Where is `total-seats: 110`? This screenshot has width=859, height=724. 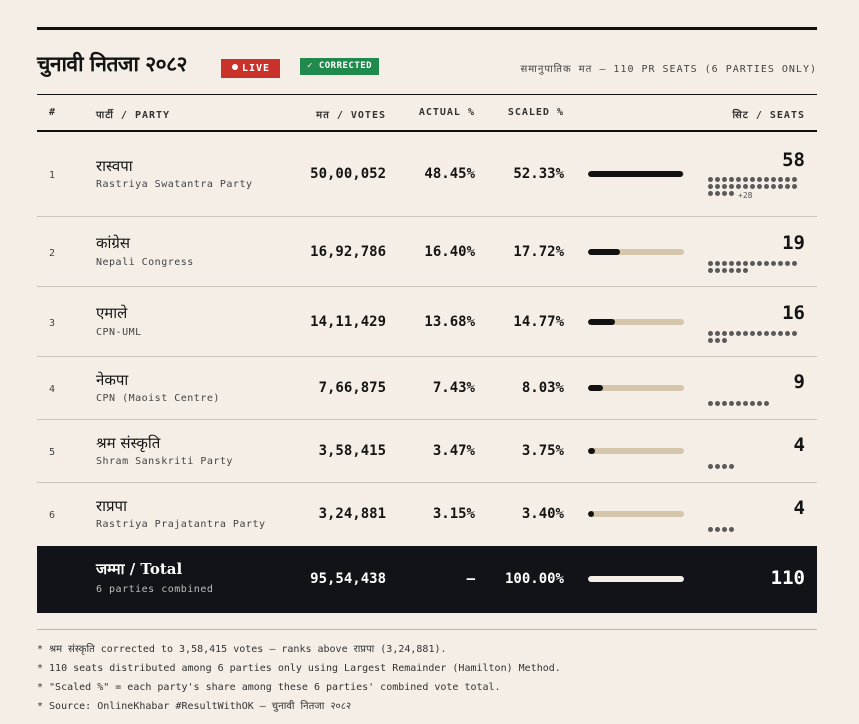 total-seats: 110 is located at coordinates (787, 578).